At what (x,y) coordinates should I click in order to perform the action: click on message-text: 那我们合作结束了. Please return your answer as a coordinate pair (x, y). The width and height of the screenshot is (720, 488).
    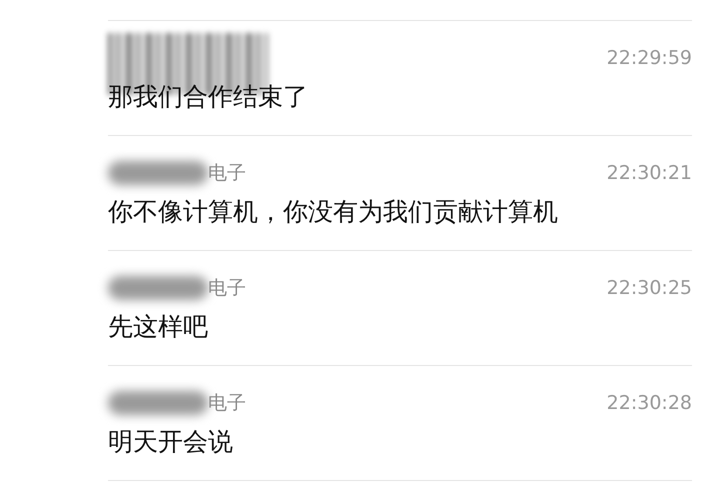
    Looking at the image, I should click on (208, 97).